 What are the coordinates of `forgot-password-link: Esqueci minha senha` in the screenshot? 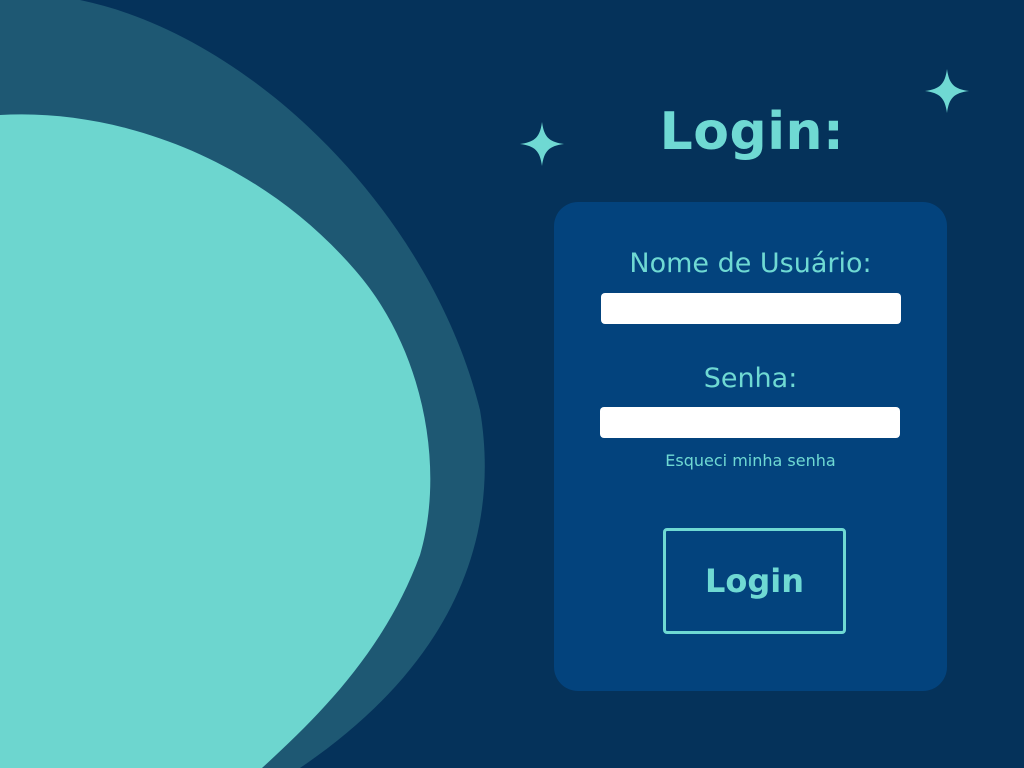 It's located at (750, 461).